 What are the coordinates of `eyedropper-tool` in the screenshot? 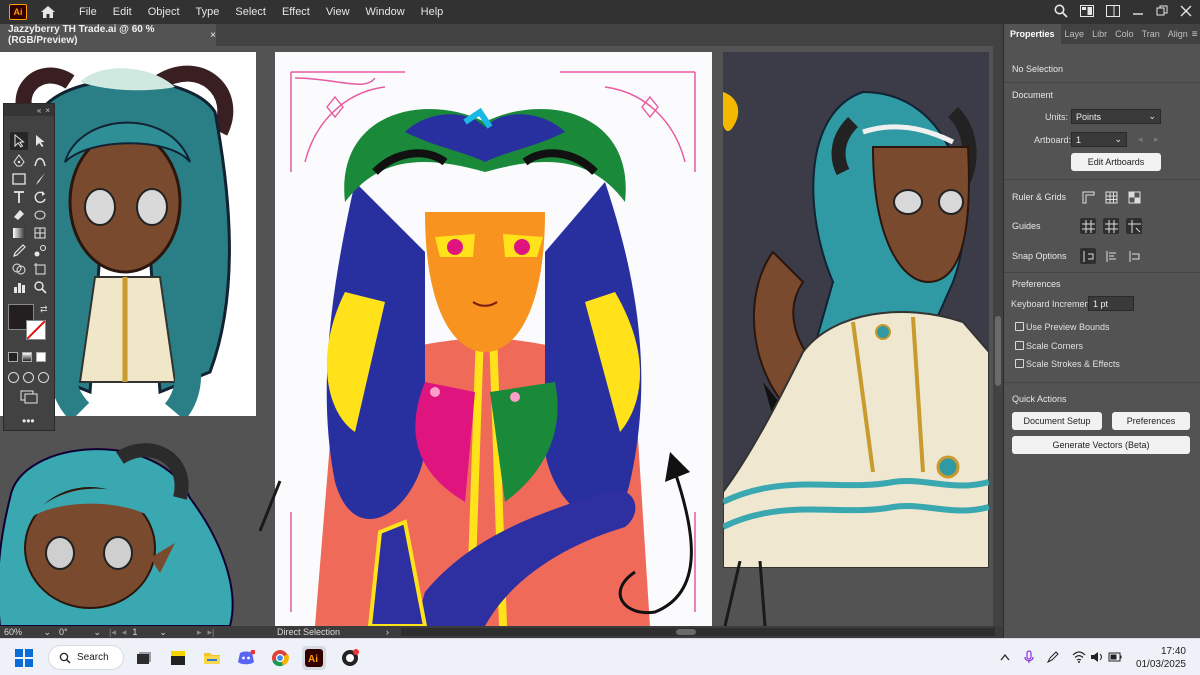 It's located at (19, 251).